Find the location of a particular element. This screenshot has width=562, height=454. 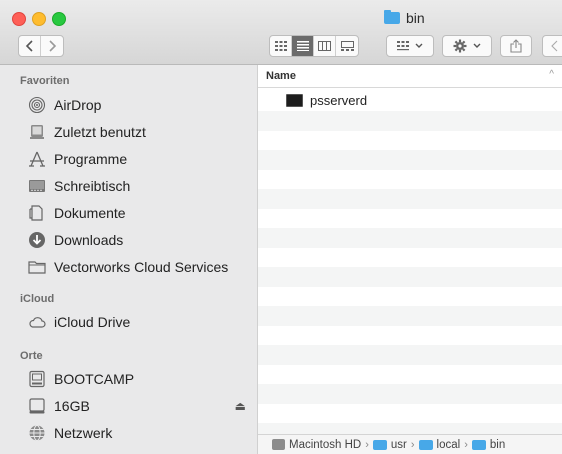

sidebar-item-label: Downloads is located at coordinates (89, 240).